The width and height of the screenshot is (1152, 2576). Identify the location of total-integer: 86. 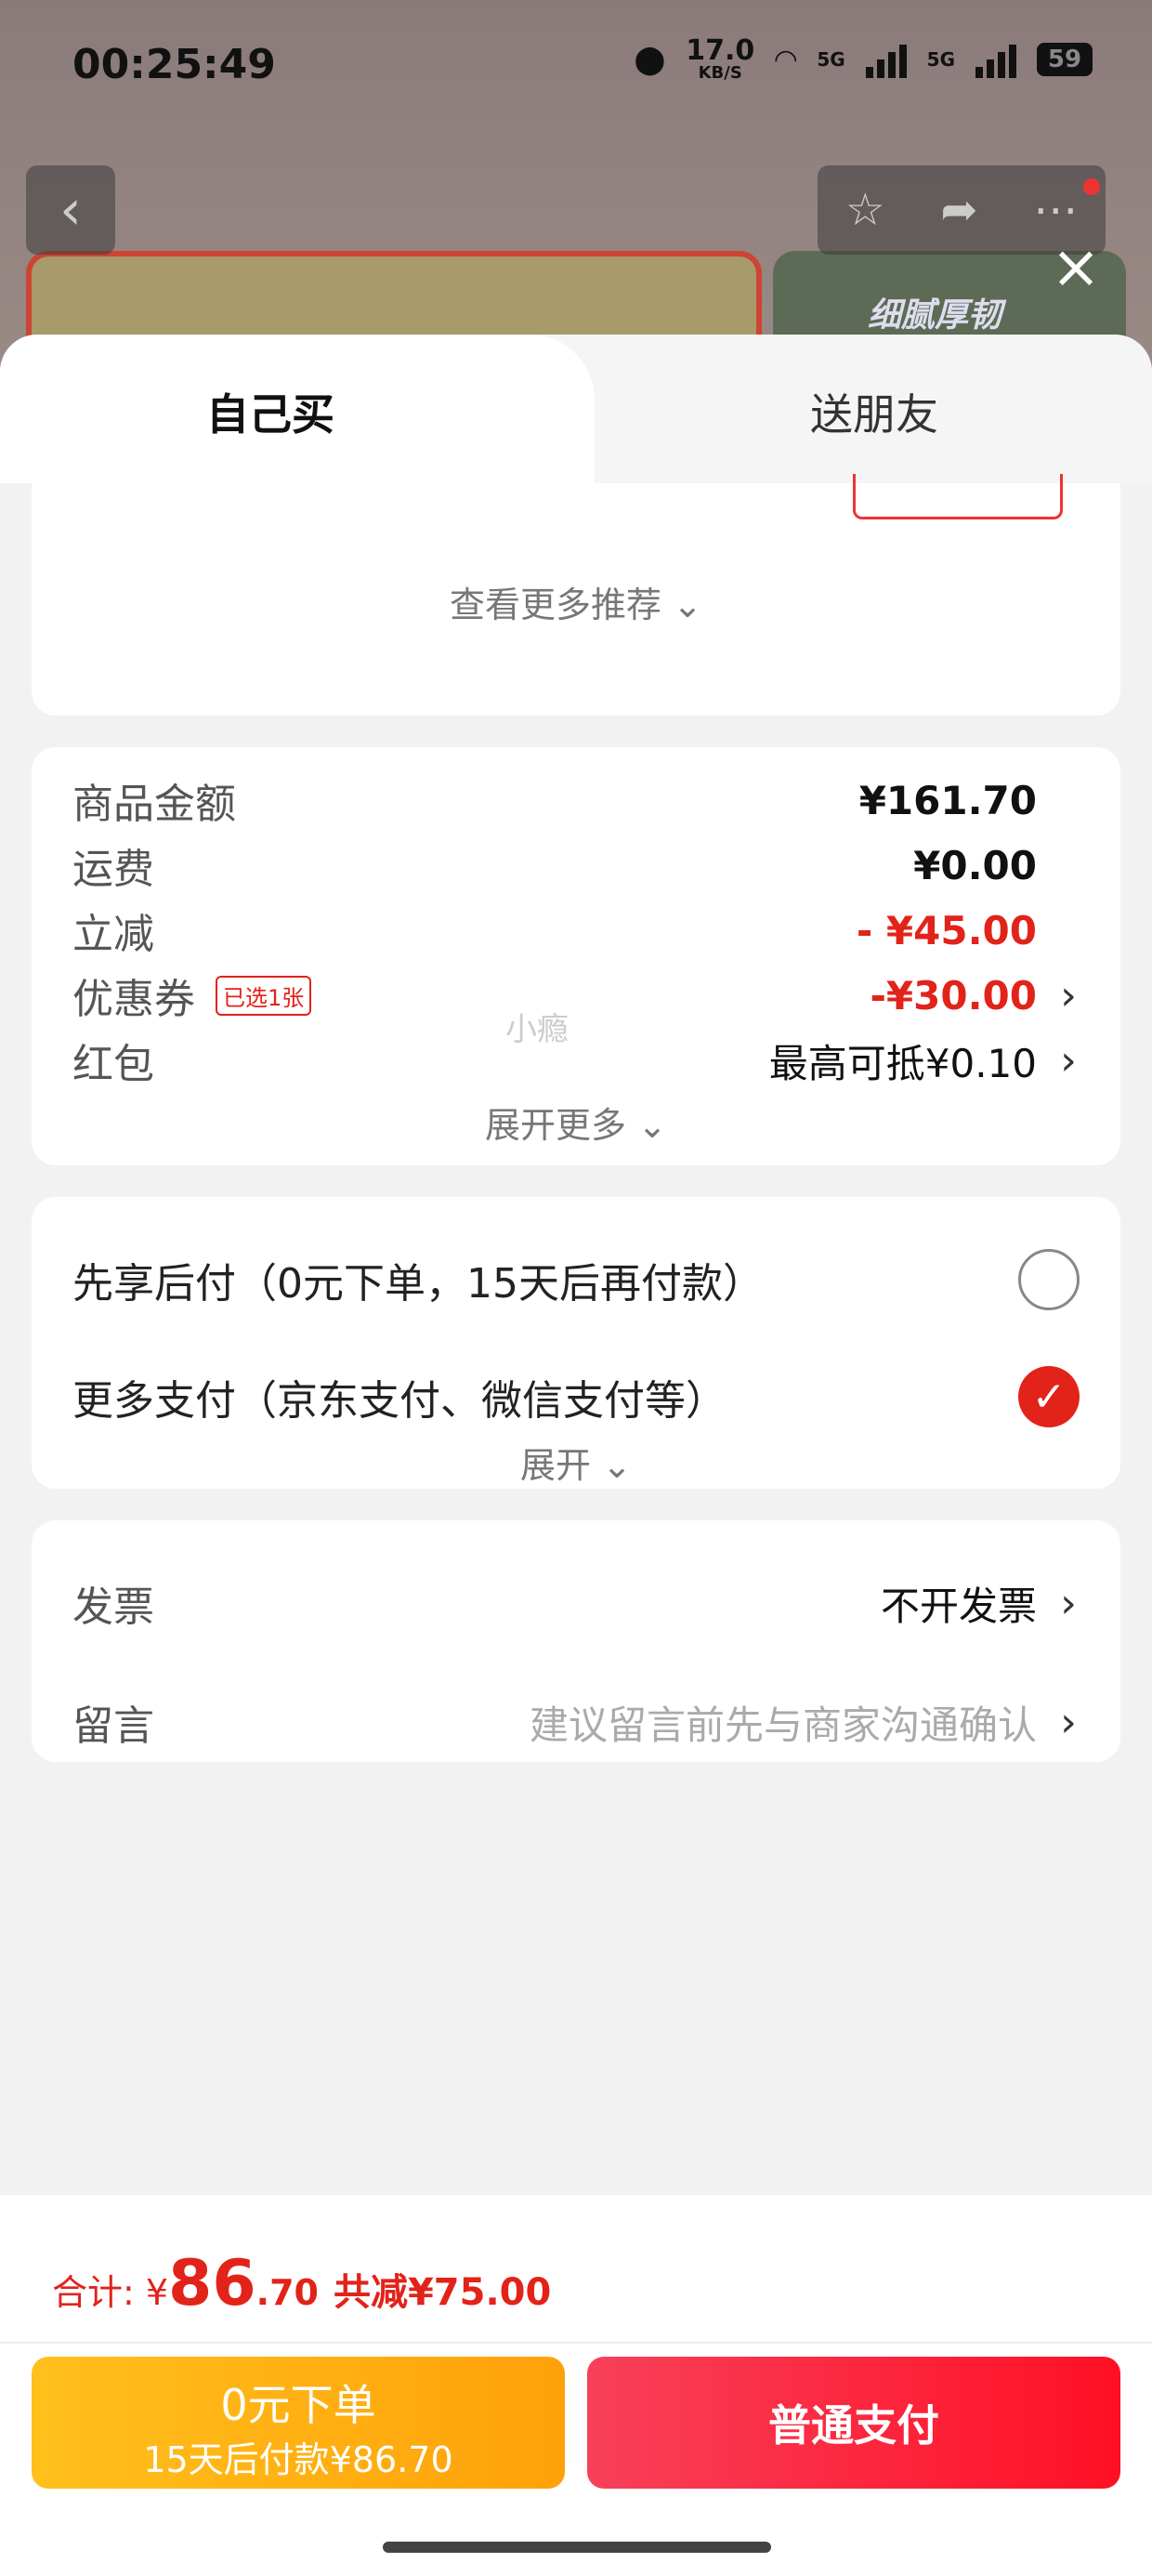
(212, 2283).